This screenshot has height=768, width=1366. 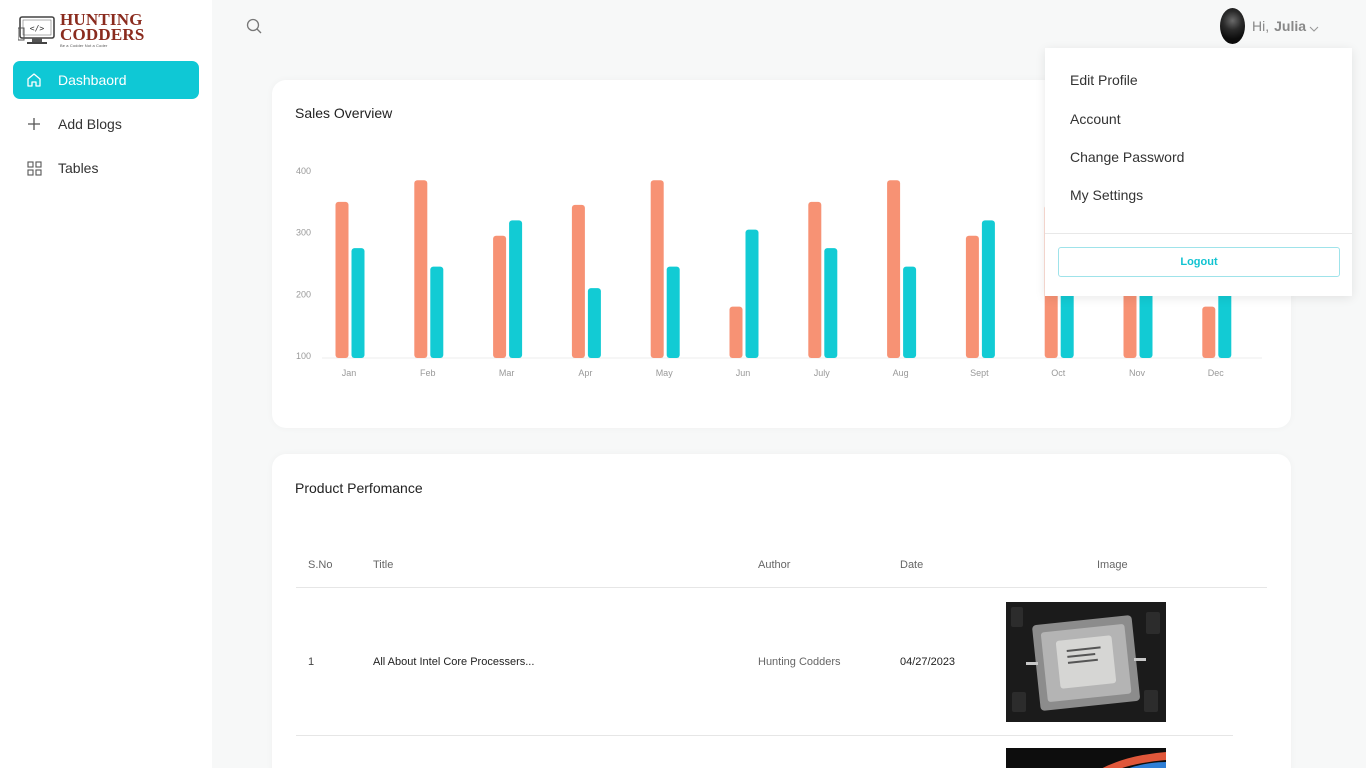 I want to click on bar-series2-jan, so click(x=358, y=303).